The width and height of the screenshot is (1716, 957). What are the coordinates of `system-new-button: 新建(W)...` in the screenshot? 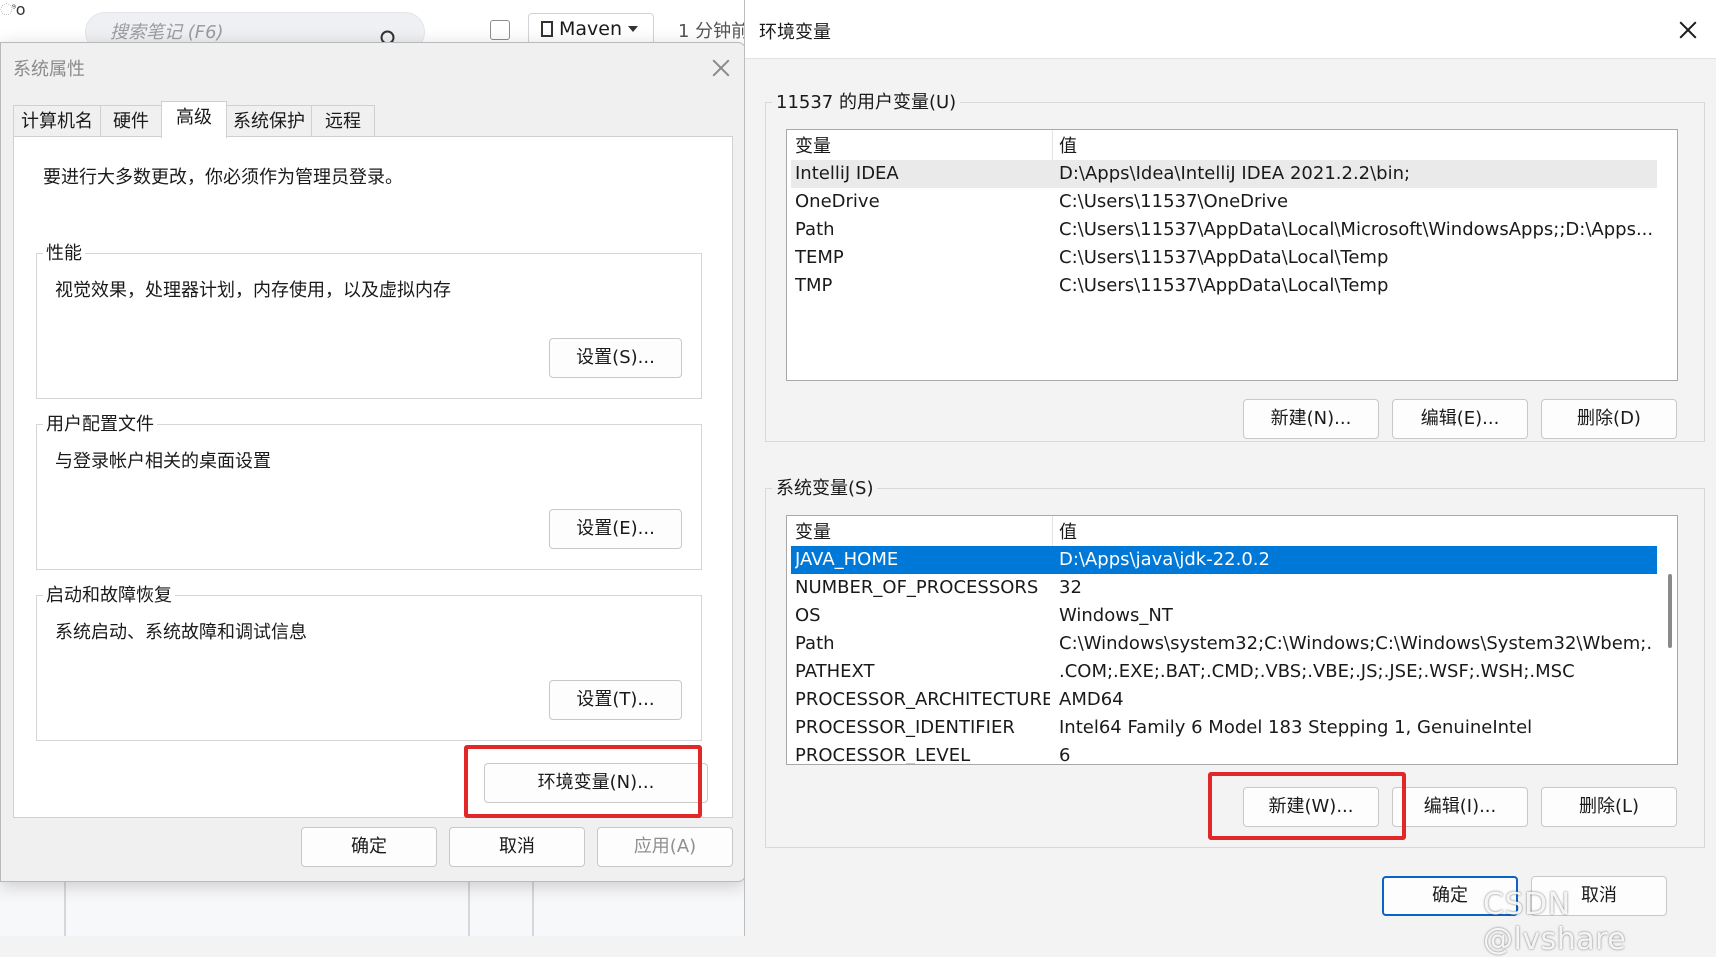 It's located at (1311, 807).